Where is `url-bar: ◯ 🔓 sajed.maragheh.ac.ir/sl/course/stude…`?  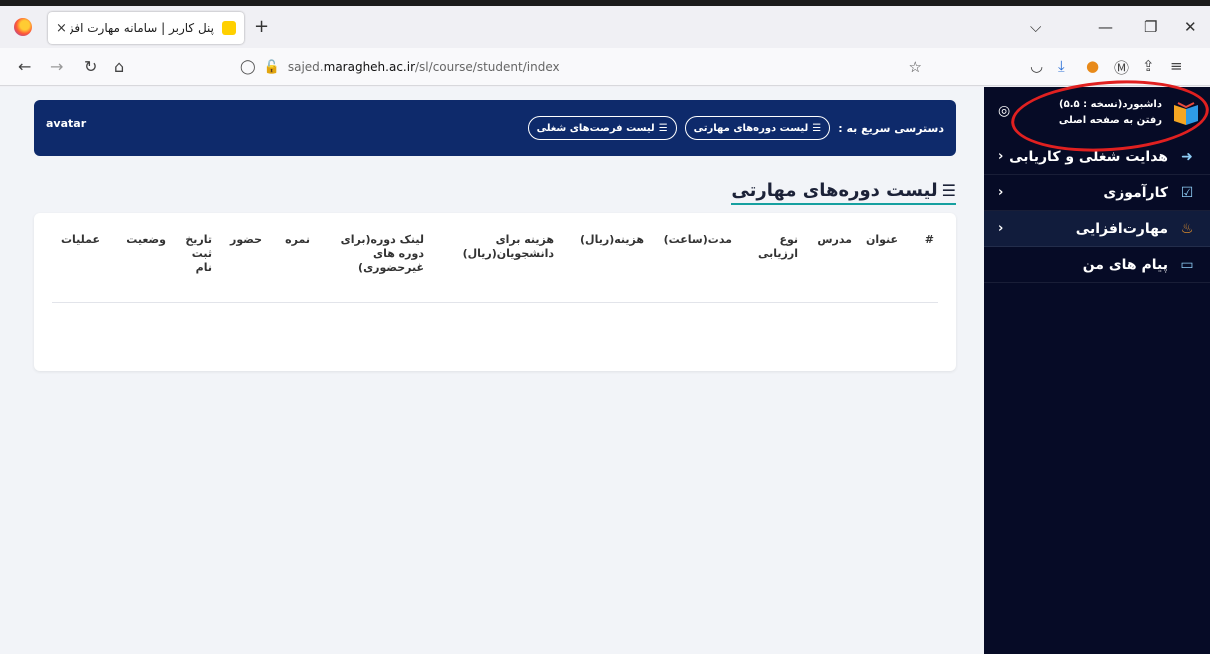 url-bar: ◯ 🔓 sajed.maragheh.ac.ir/sl/course/stude… is located at coordinates (582, 67).